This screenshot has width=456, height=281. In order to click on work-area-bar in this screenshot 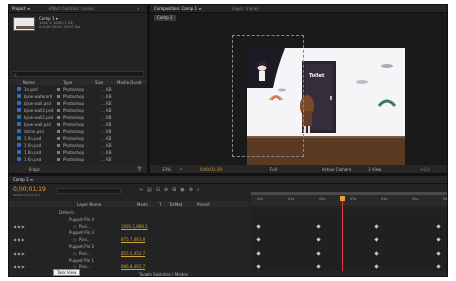, I will do `click(349, 193)`.